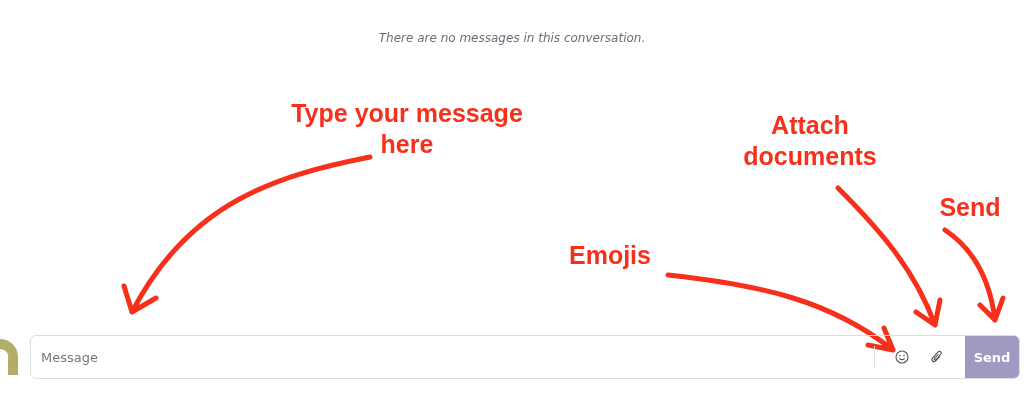 This screenshot has height=400, width=1024. Describe the element at coordinates (610, 255) in the screenshot. I see `annotation-label: Emojis` at that location.